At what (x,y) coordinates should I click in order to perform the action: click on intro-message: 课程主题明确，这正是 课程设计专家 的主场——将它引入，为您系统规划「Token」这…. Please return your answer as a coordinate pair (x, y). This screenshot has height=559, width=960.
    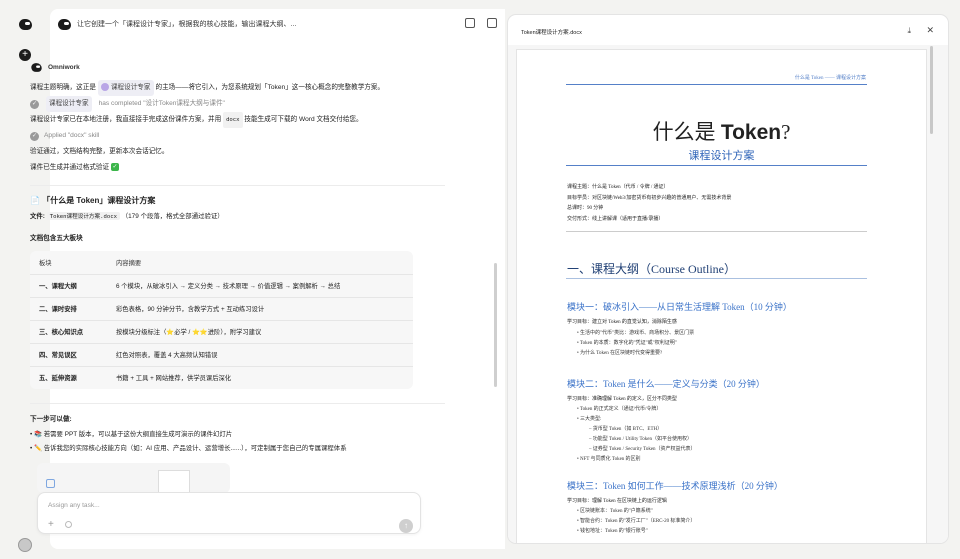
    Looking at the image, I should click on (237, 88).